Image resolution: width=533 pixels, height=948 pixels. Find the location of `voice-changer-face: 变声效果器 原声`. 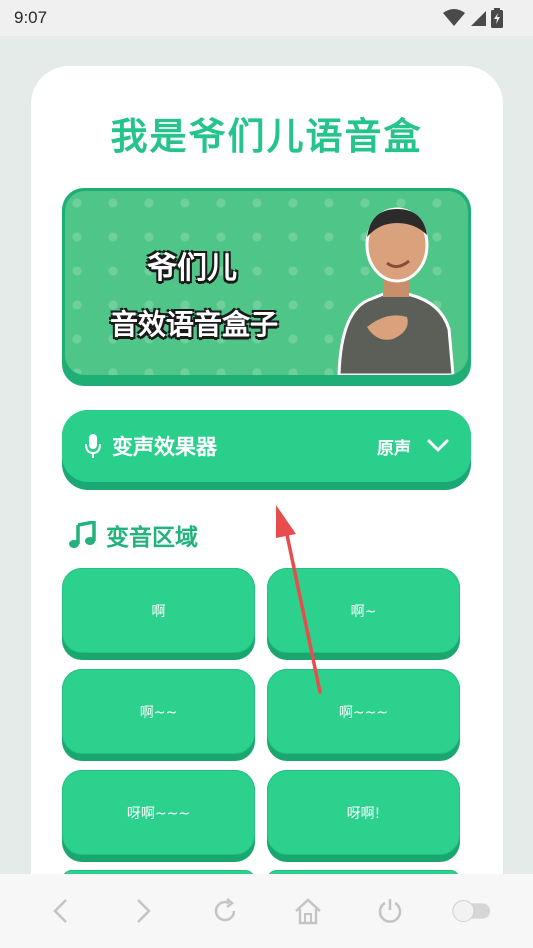

voice-changer-face: 变声效果器 原声 is located at coordinates (266, 446).